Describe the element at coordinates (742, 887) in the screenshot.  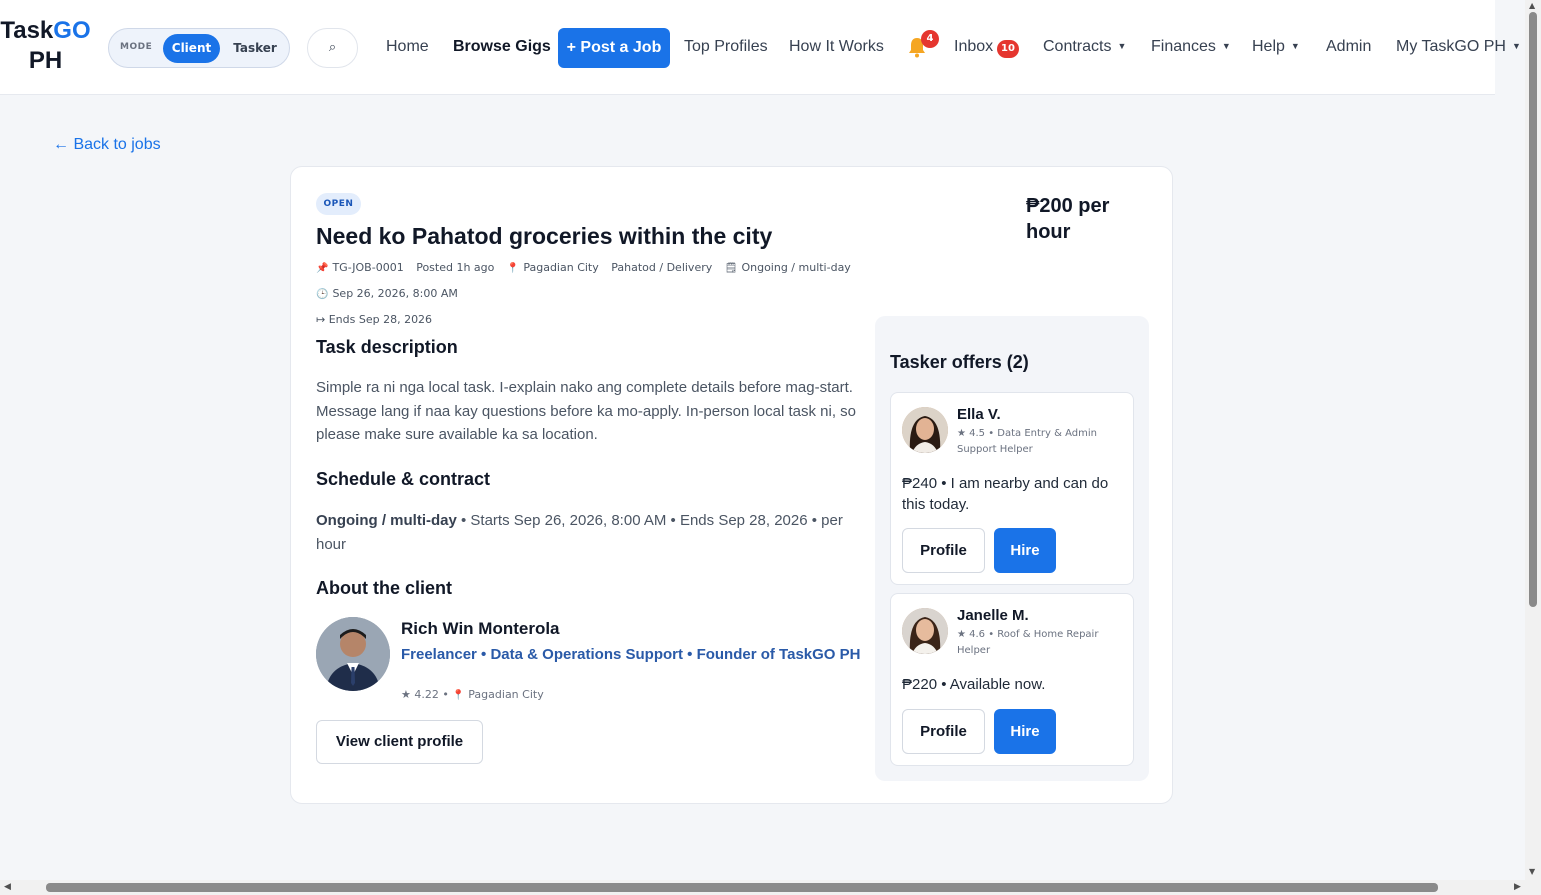
I see `horizontal-scroll-thumb` at that location.